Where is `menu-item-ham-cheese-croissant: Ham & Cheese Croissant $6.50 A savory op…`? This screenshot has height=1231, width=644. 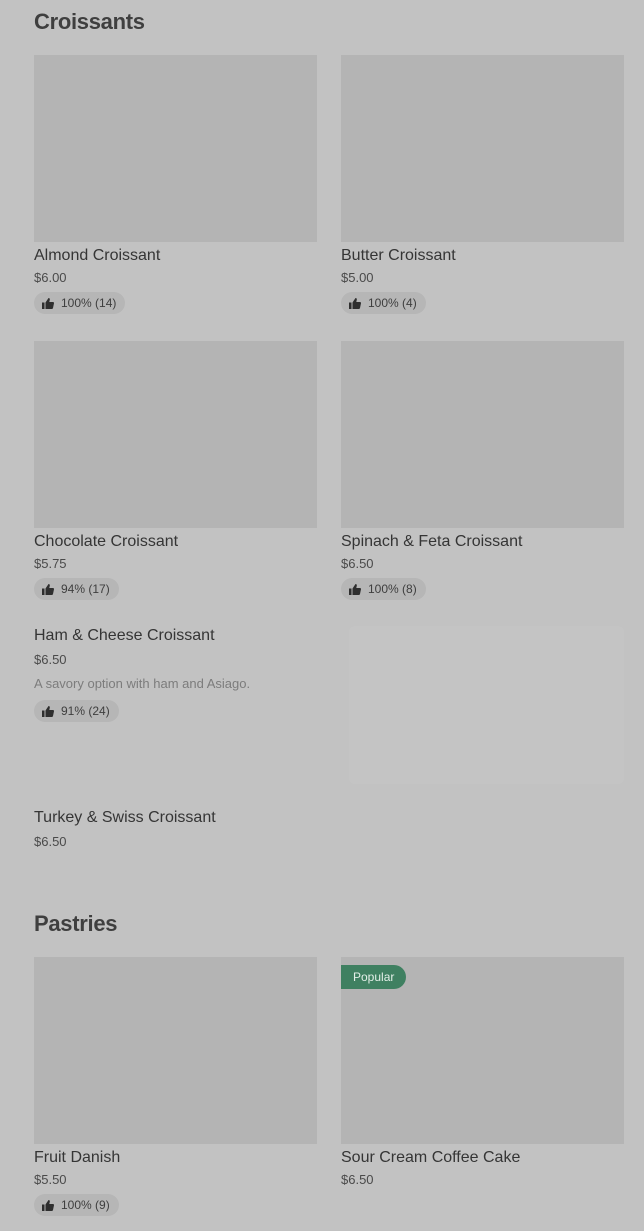 menu-item-ham-cheese-croissant: Ham & Cheese Croissant $6.50 A savory op… is located at coordinates (175, 675).